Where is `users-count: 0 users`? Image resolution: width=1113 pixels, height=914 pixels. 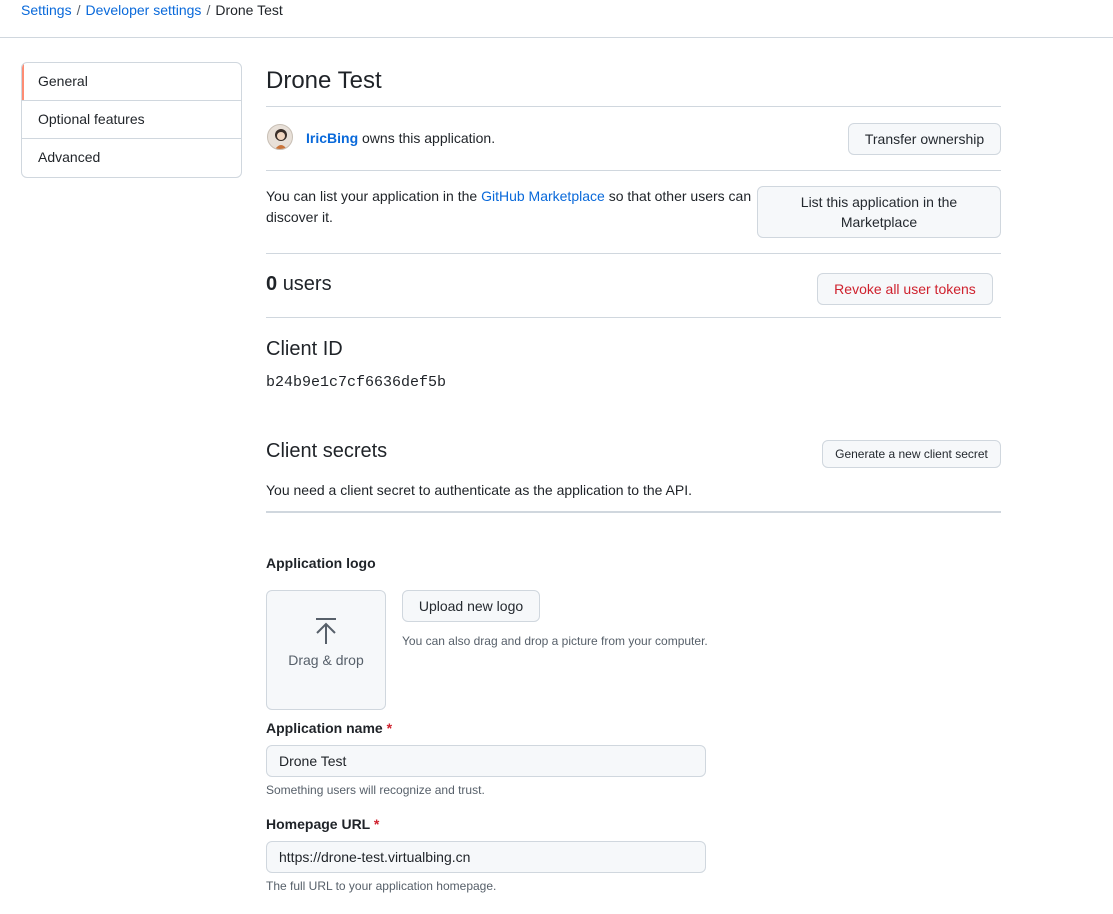 users-count: 0 users is located at coordinates (299, 284).